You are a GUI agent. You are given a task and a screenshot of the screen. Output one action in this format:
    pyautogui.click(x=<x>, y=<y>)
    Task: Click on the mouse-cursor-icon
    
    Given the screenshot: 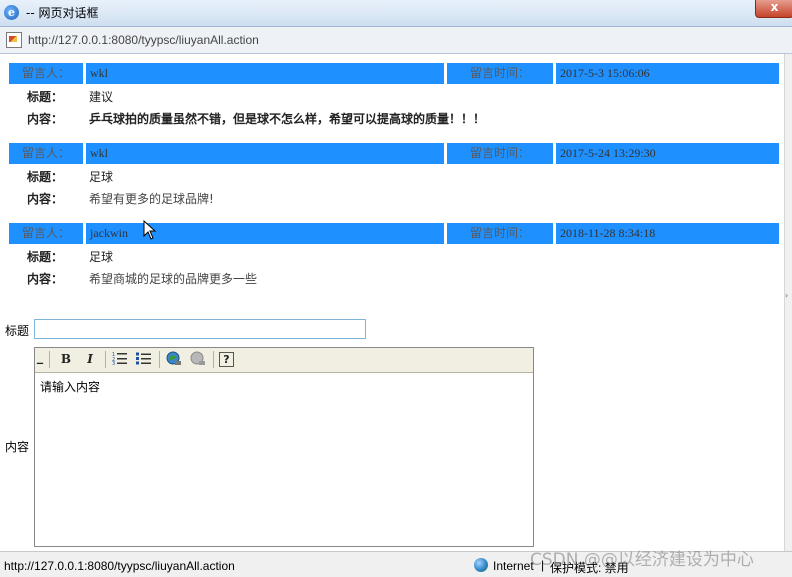 What is the action you would take?
    pyautogui.click(x=150, y=230)
    